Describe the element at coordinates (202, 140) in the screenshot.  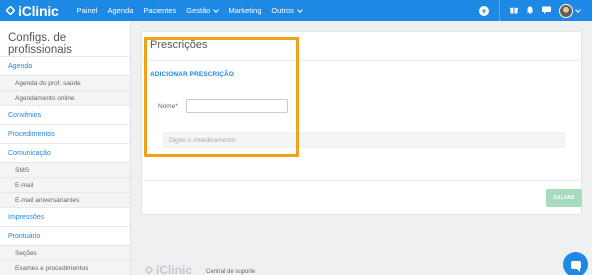
I see `medication-placeholder: Digite o #medicamento` at that location.